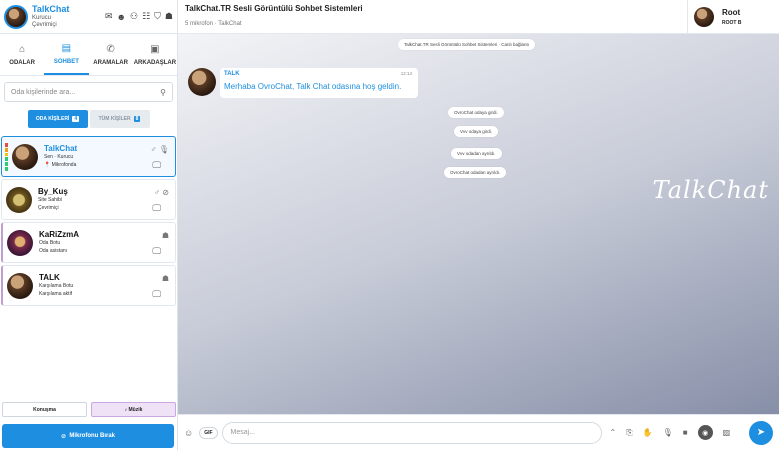 This screenshot has height=450, width=779. Describe the element at coordinates (155, 49) in the screenshot. I see `contacts-icon: ▣` at that location.